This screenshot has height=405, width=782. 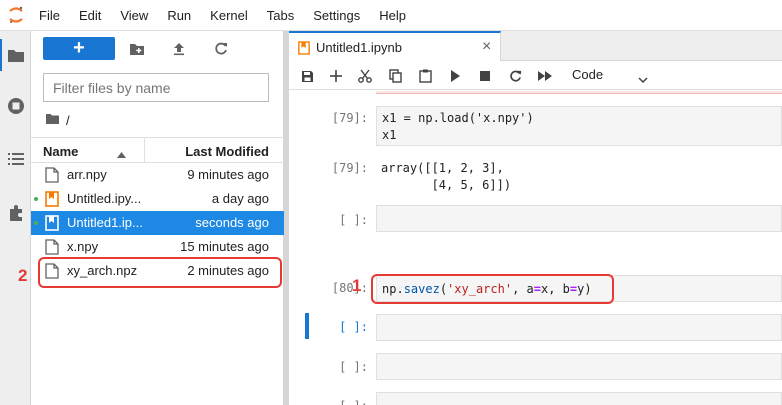 I want to click on left-sidebar, so click(x=15, y=218).